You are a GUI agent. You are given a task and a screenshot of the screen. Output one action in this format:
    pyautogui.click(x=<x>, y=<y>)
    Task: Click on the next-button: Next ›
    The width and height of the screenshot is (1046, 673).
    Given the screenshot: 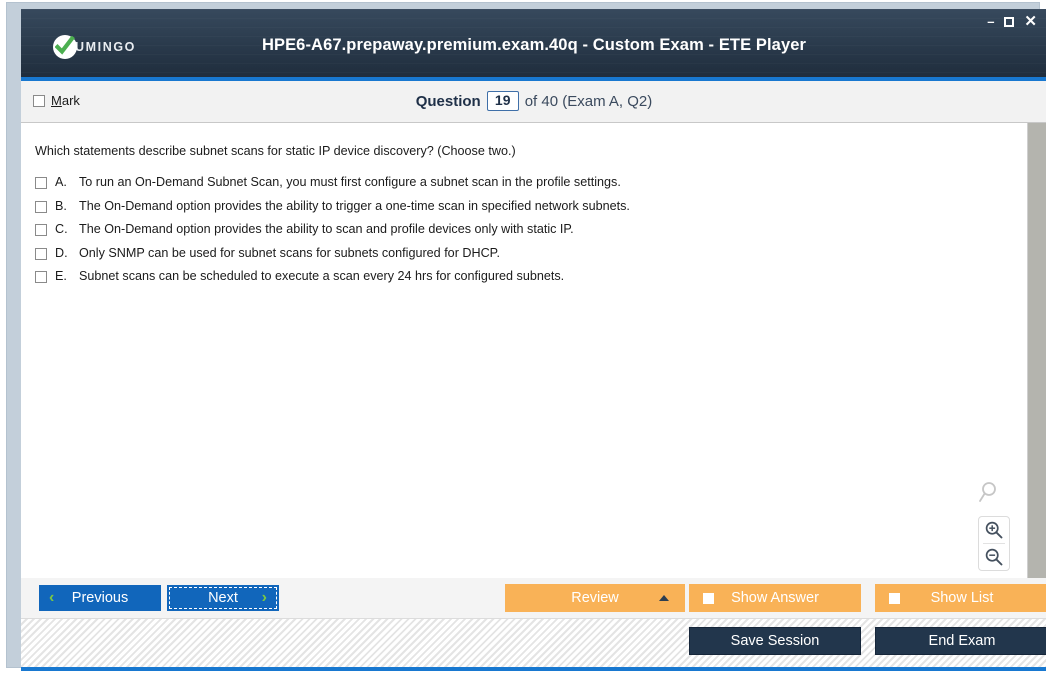 What is the action you would take?
    pyautogui.click(x=223, y=598)
    